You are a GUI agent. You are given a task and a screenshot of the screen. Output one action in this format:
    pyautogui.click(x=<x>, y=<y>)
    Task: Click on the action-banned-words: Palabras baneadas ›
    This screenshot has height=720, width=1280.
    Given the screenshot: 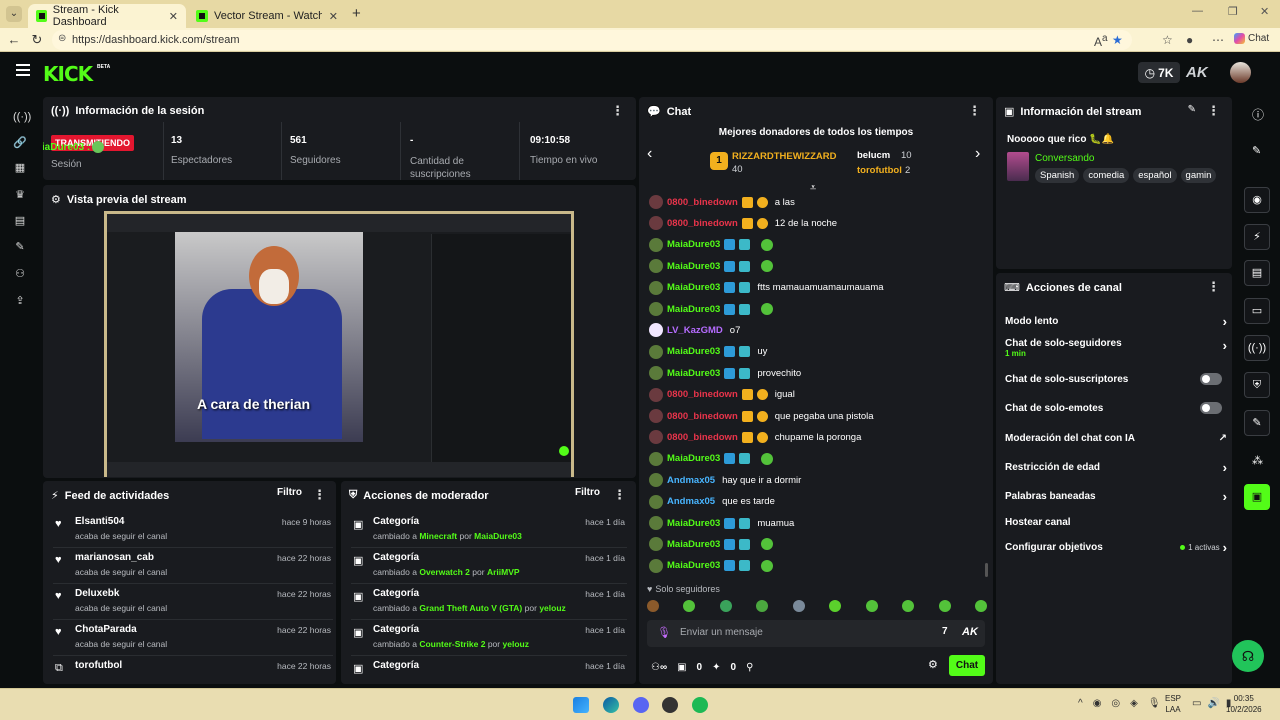 What is the action you would take?
    pyautogui.click(x=1116, y=496)
    